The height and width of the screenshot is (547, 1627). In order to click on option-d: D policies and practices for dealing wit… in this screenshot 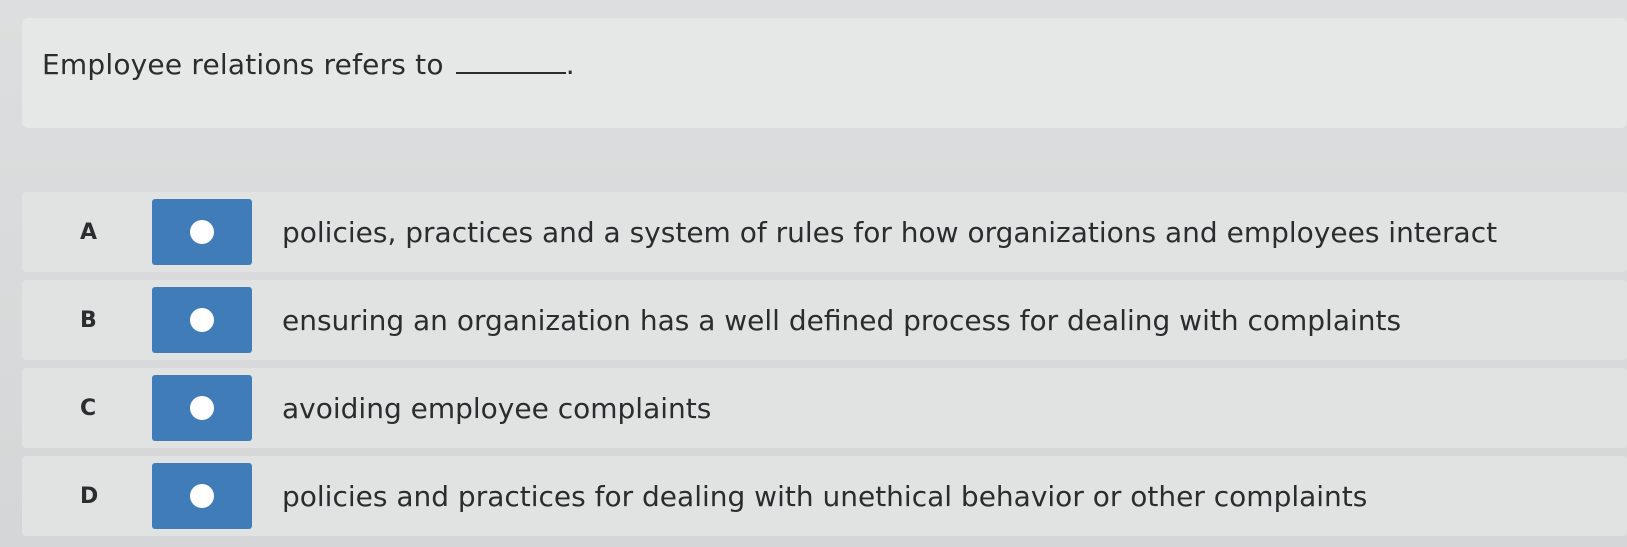, I will do `click(824, 496)`.